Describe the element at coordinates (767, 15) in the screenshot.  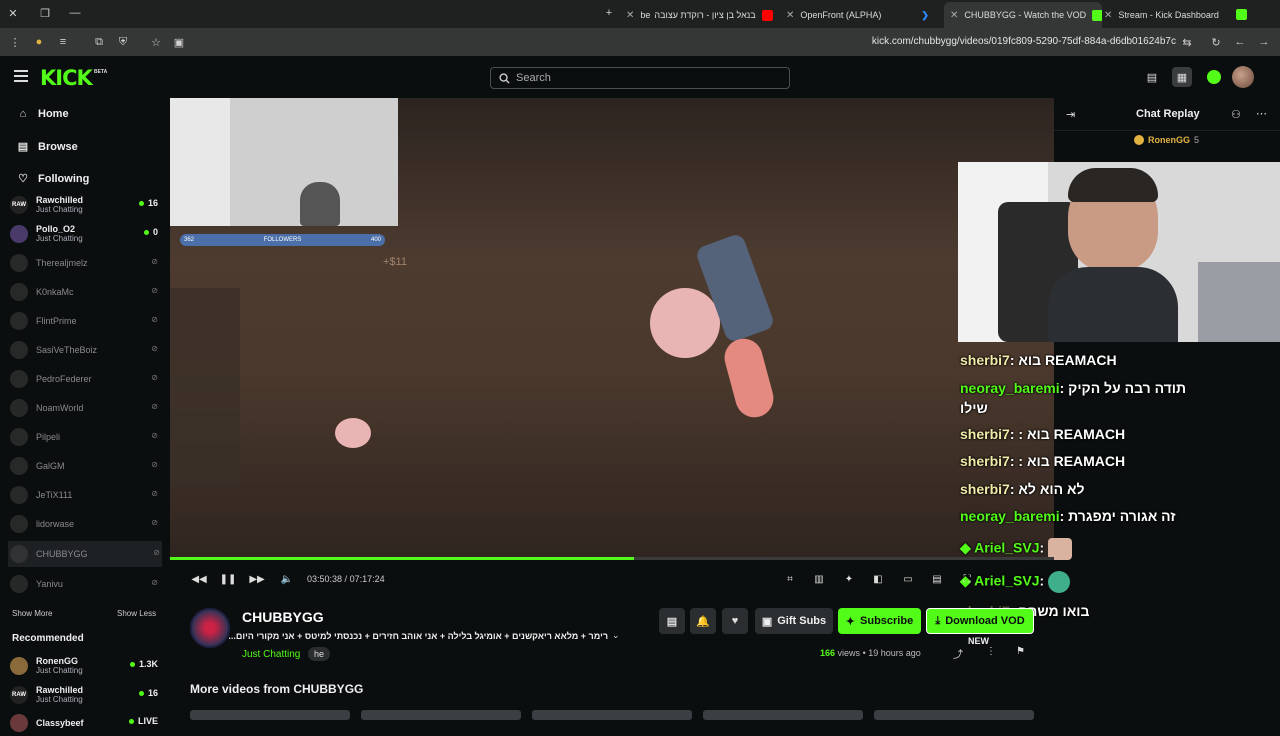
I see `youtube-favicon-icon` at that location.